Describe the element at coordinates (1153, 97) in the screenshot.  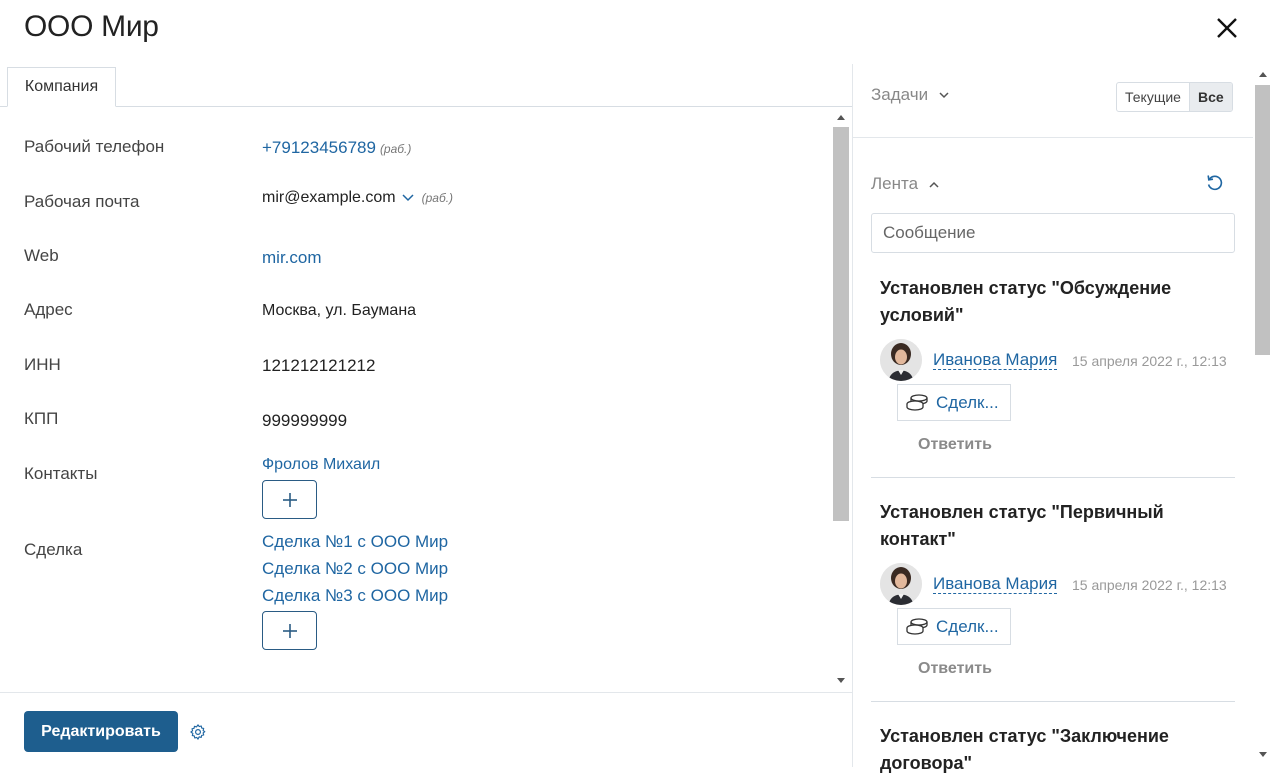
I see `filter-current: Текущие` at that location.